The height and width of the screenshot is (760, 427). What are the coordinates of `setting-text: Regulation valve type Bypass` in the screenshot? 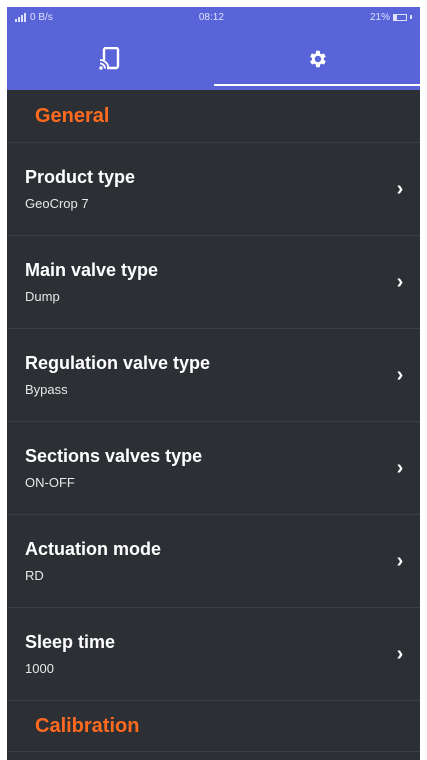 It's located at (117, 375).